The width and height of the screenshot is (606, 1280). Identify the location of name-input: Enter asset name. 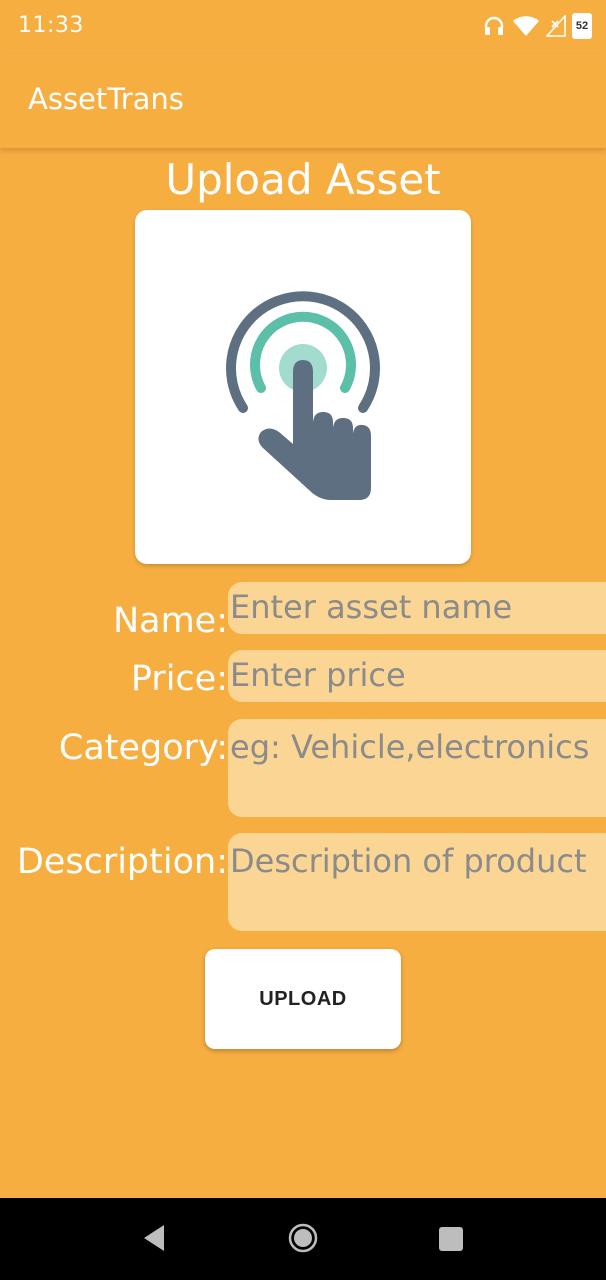
(417, 608).